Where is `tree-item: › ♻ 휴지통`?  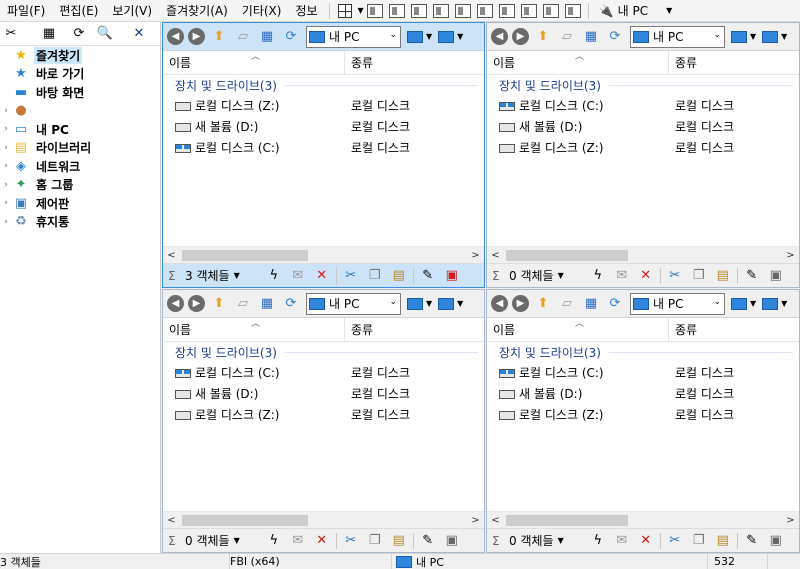
tree-item: › ♻ 휴지통 is located at coordinates (80, 222).